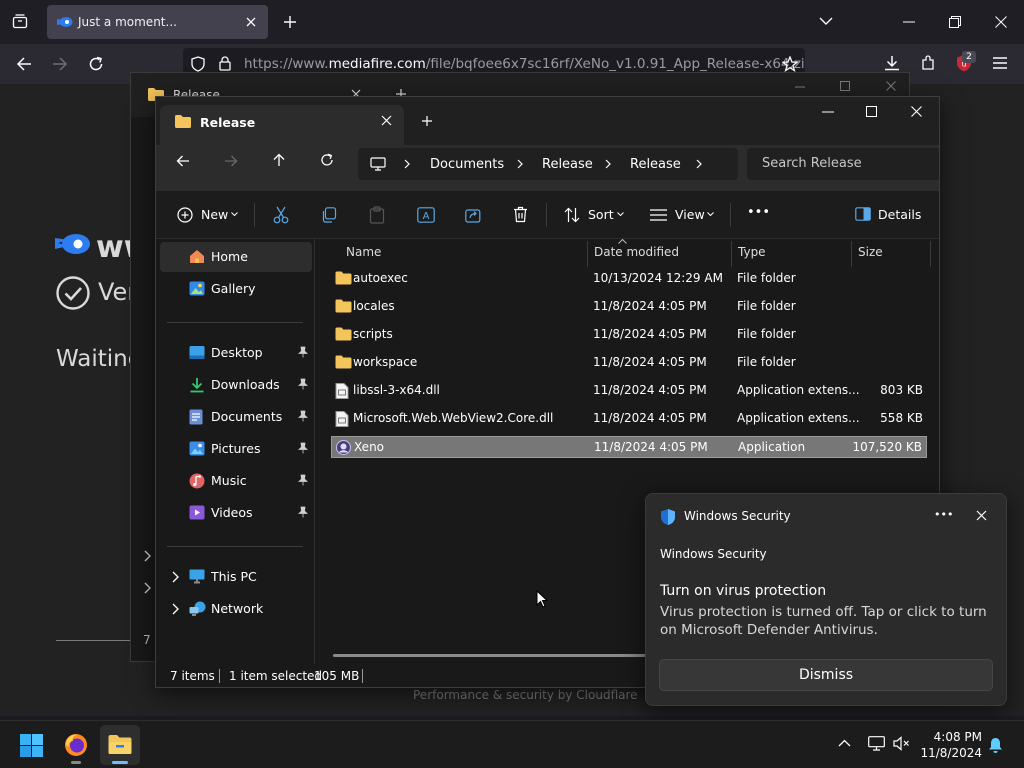 The image size is (1024, 768). What do you see at coordinates (363, 252) in the screenshot?
I see `column-header-name: Name` at bounding box center [363, 252].